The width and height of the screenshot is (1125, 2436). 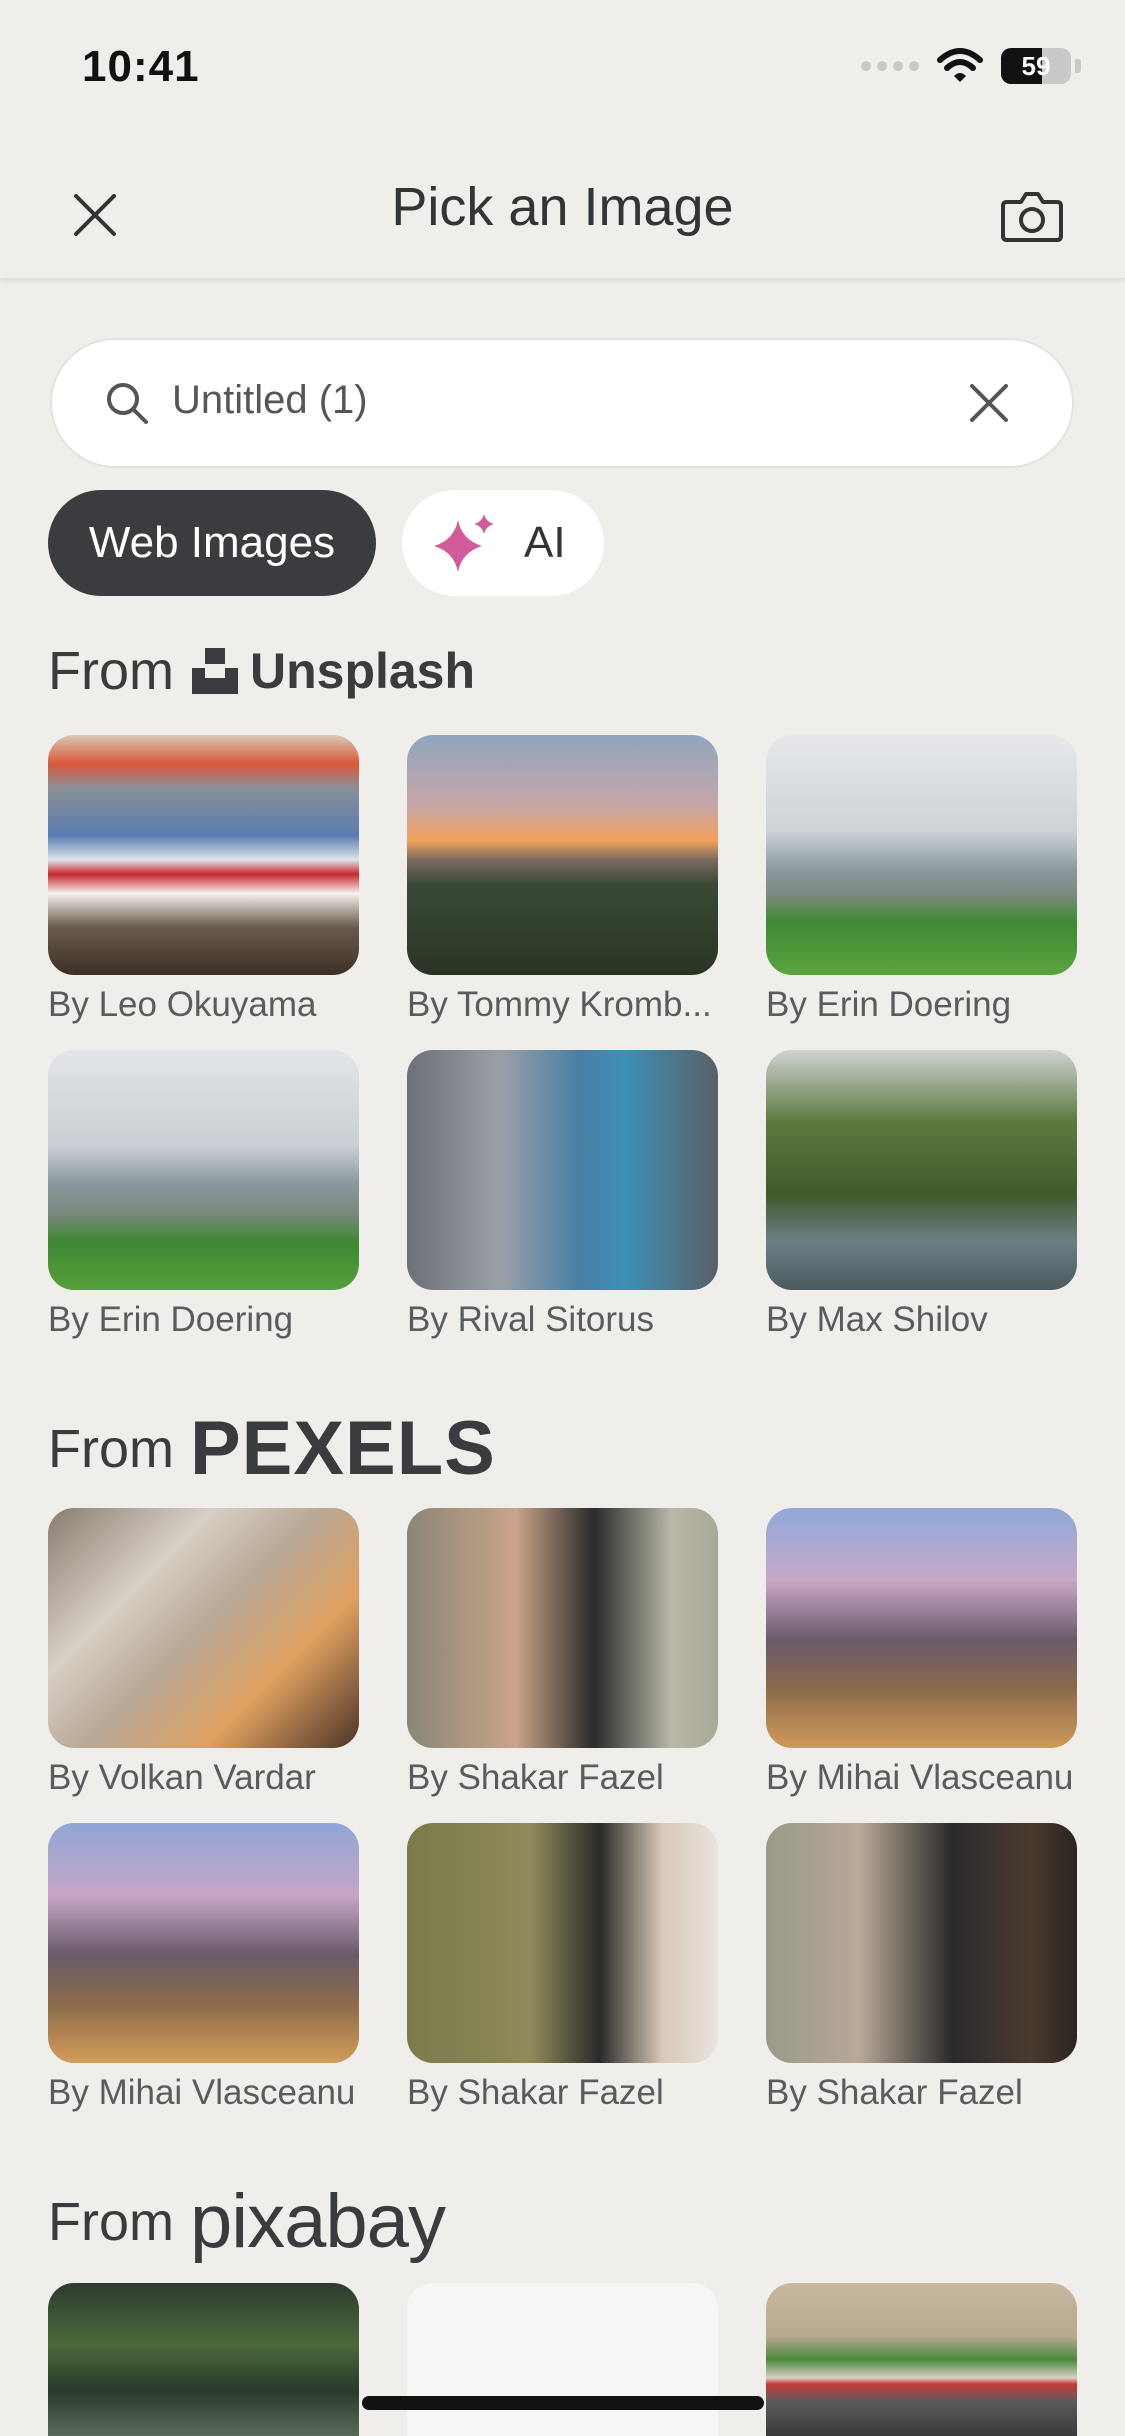 What do you see at coordinates (214, 671) in the screenshot?
I see `unsplash-logo-icon` at bounding box center [214, 671].